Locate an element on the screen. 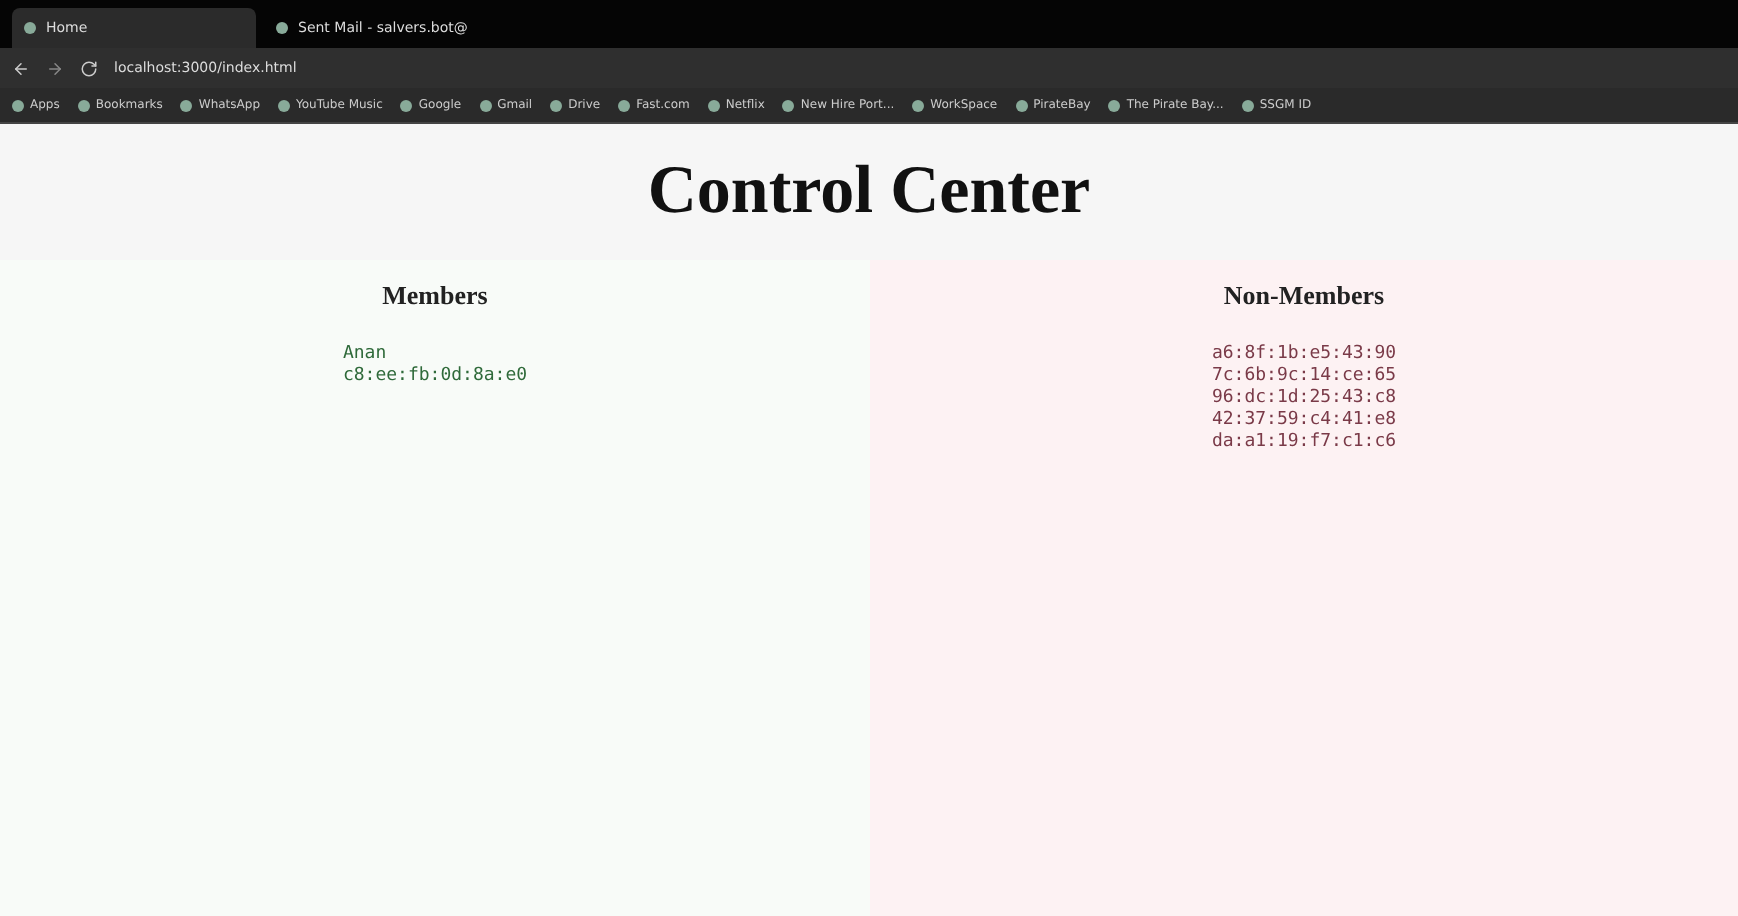 Image resolution: width=1738 pixels, height=916 pixels. mac-address: 7c:6b:9c:14:ce:65 is located at coordinates (1304, 377).